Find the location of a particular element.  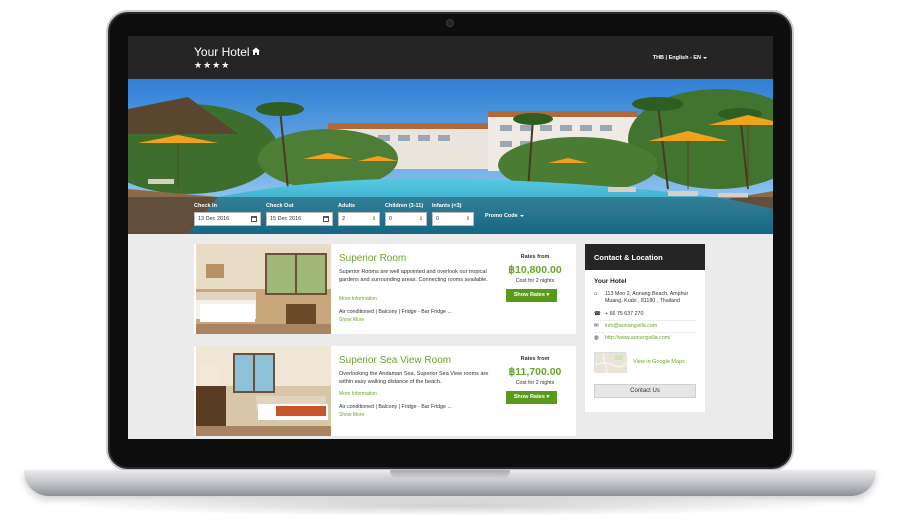

home-icon: ⌂ is located at coordinates (596, 294).